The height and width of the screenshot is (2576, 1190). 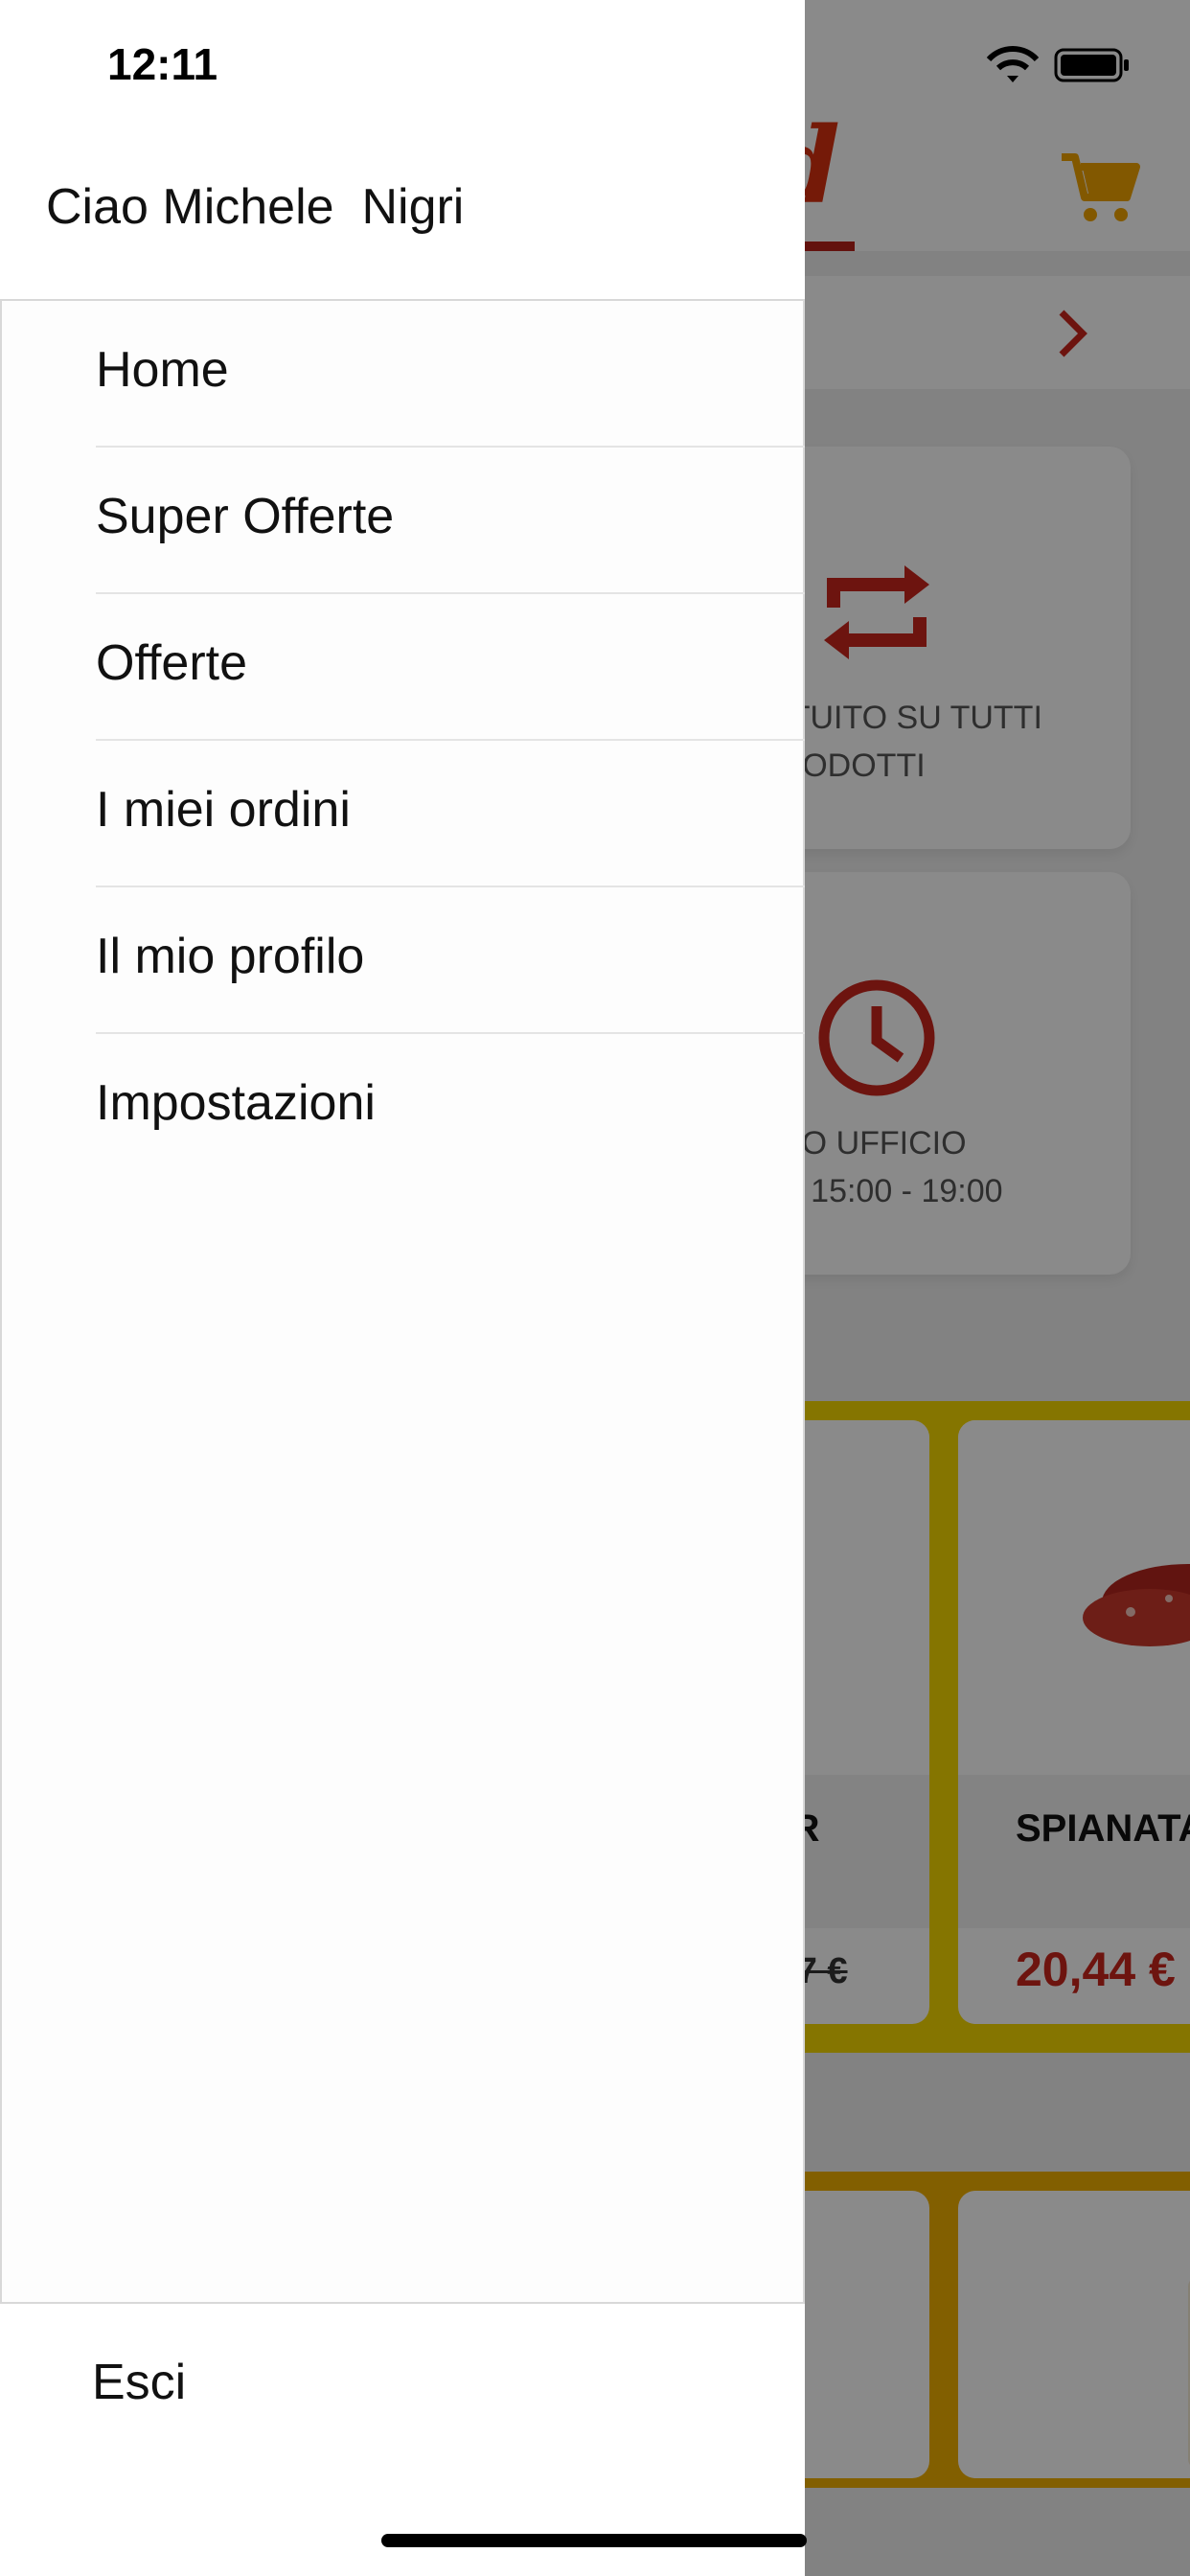 I want to click on status-icons, so click(x=1025, y=65).